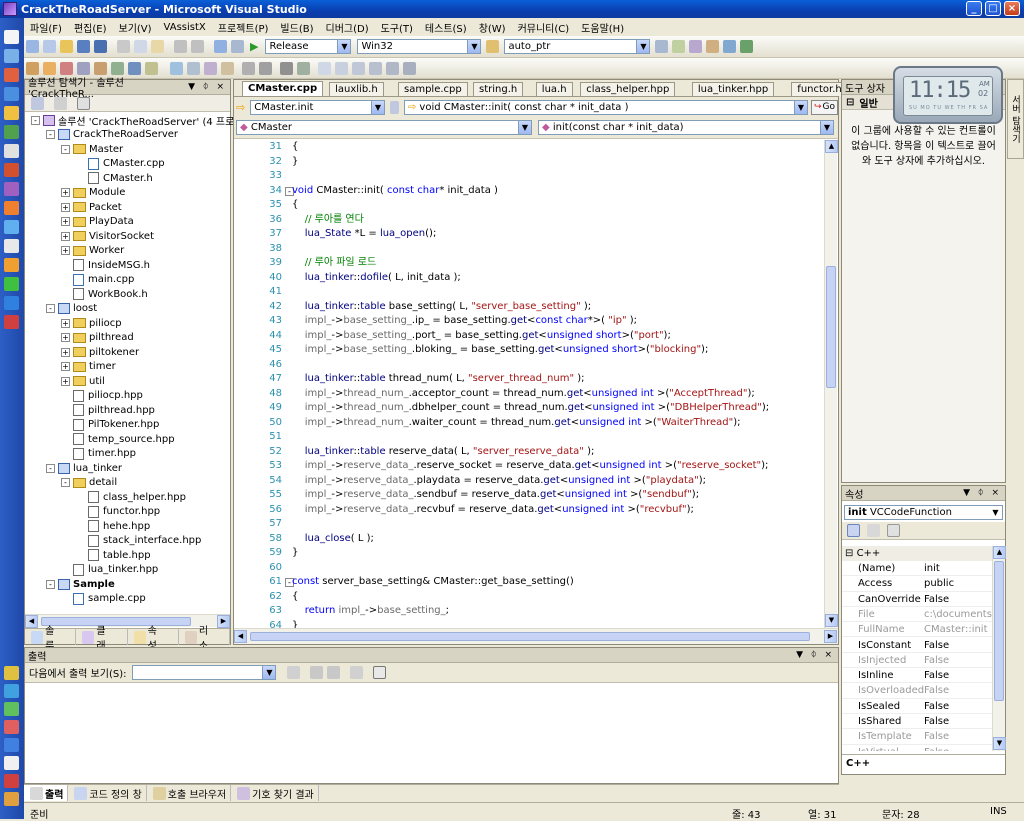 This screenshot has width=1024, height=821. Describe the element at coordinates (37, 103) in the screenshot. I see `properties-icon` at that location.